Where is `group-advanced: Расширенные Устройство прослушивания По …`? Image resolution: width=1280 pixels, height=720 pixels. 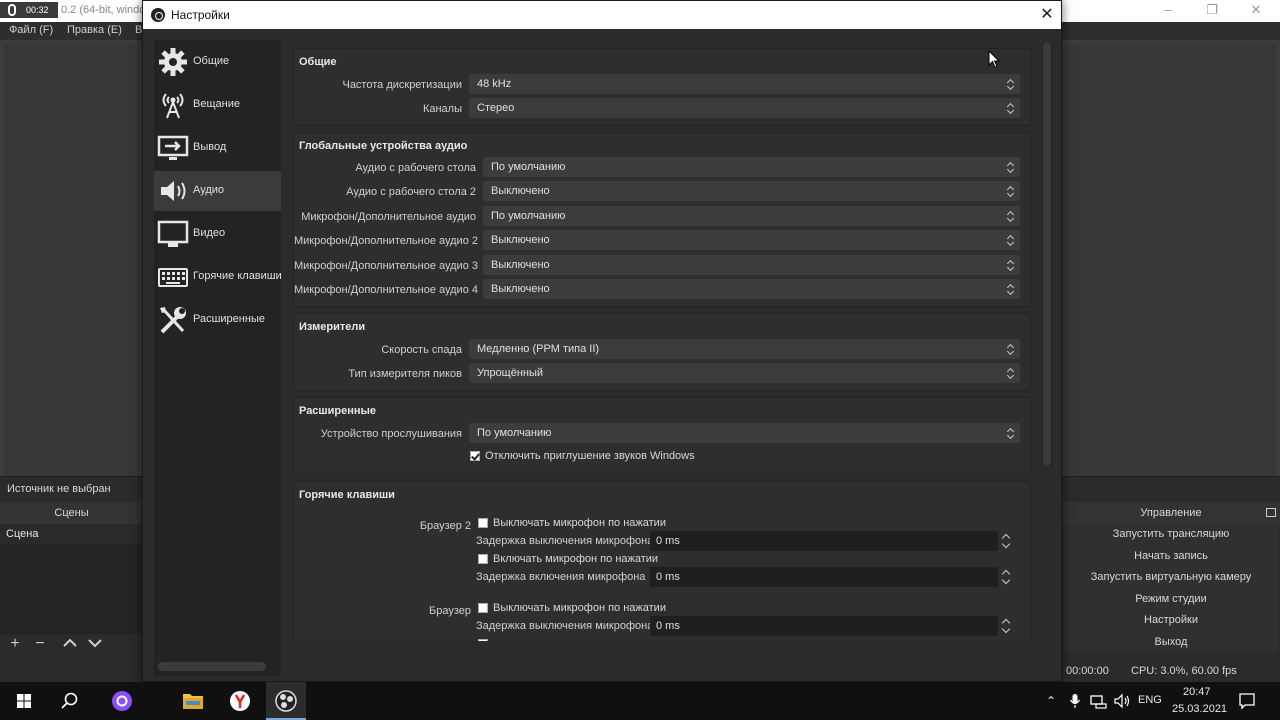 group-advanced: Расширенные Устройство прослушивания По … is located at coordinates (662, 435).